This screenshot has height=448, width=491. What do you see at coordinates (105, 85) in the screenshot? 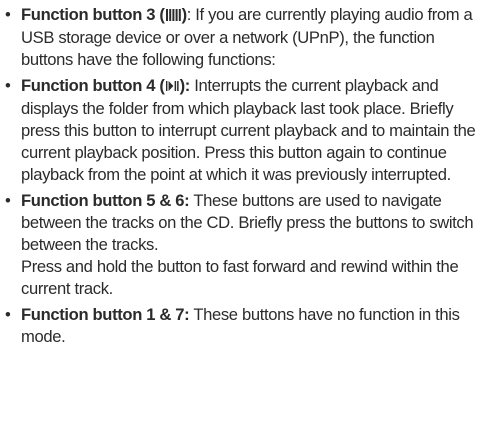
I see `item-label: Function button 4 ():` at bounding box center [105, 85].